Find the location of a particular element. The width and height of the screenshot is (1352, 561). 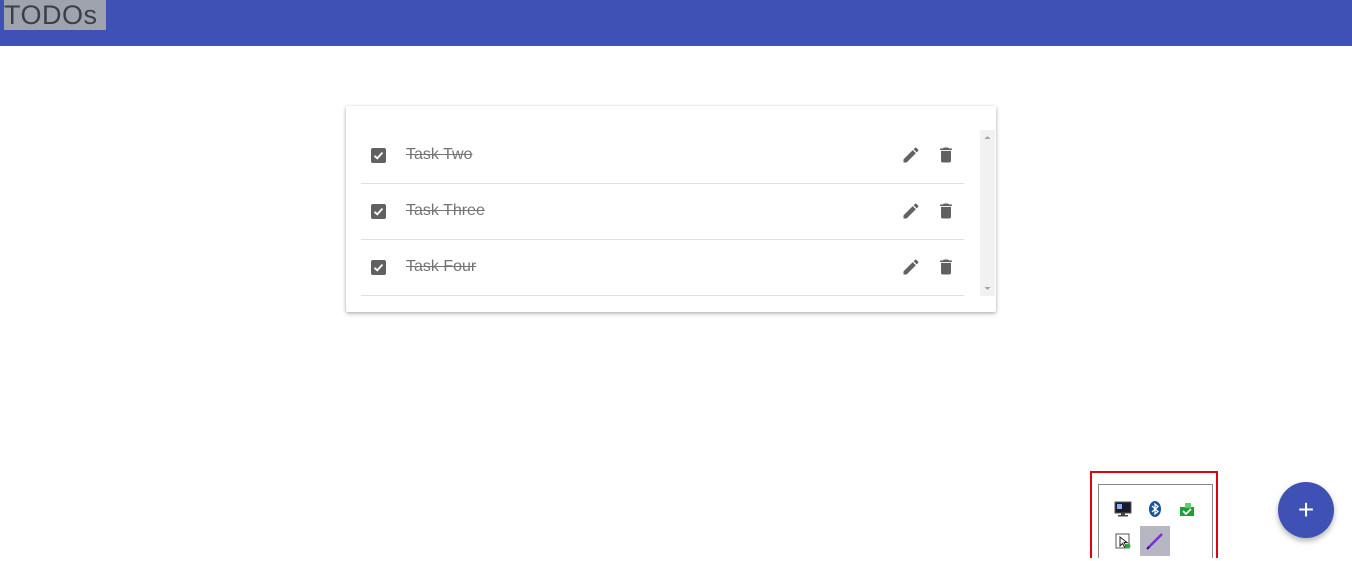

todo-list: Task Two Task Three Task Four is located at coordinates (662, 212).